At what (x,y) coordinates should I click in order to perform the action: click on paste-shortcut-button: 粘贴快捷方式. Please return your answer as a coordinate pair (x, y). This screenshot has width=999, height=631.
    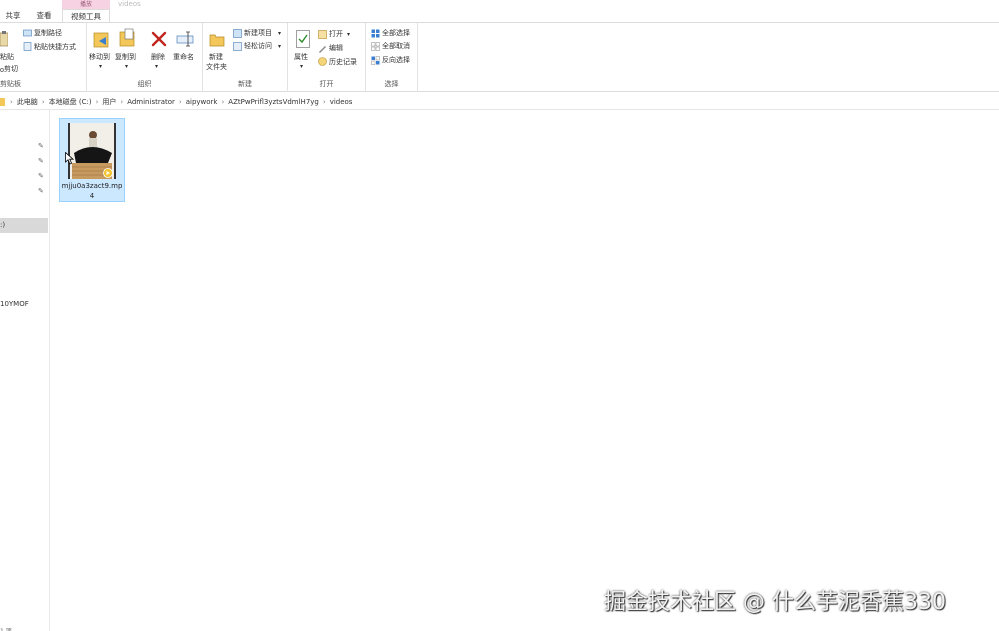
    Looking at the image, I should click on (55, 47).